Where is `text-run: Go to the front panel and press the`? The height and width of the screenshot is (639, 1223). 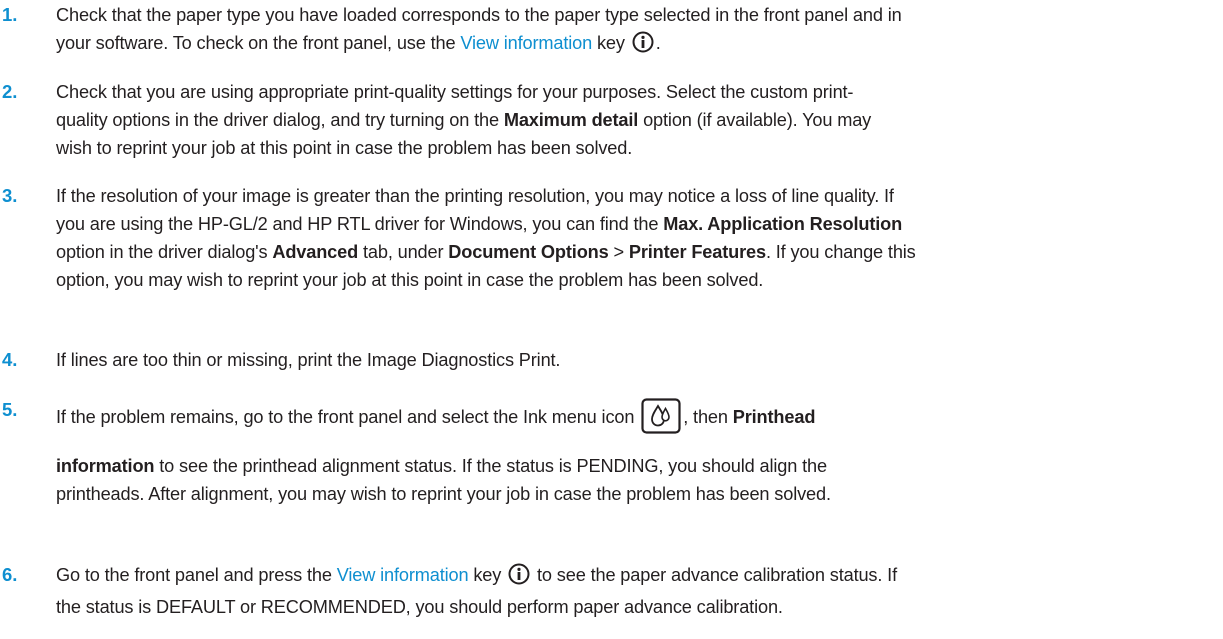
text-run: Go to the front panel and press the is located at coordinates (196, 575).